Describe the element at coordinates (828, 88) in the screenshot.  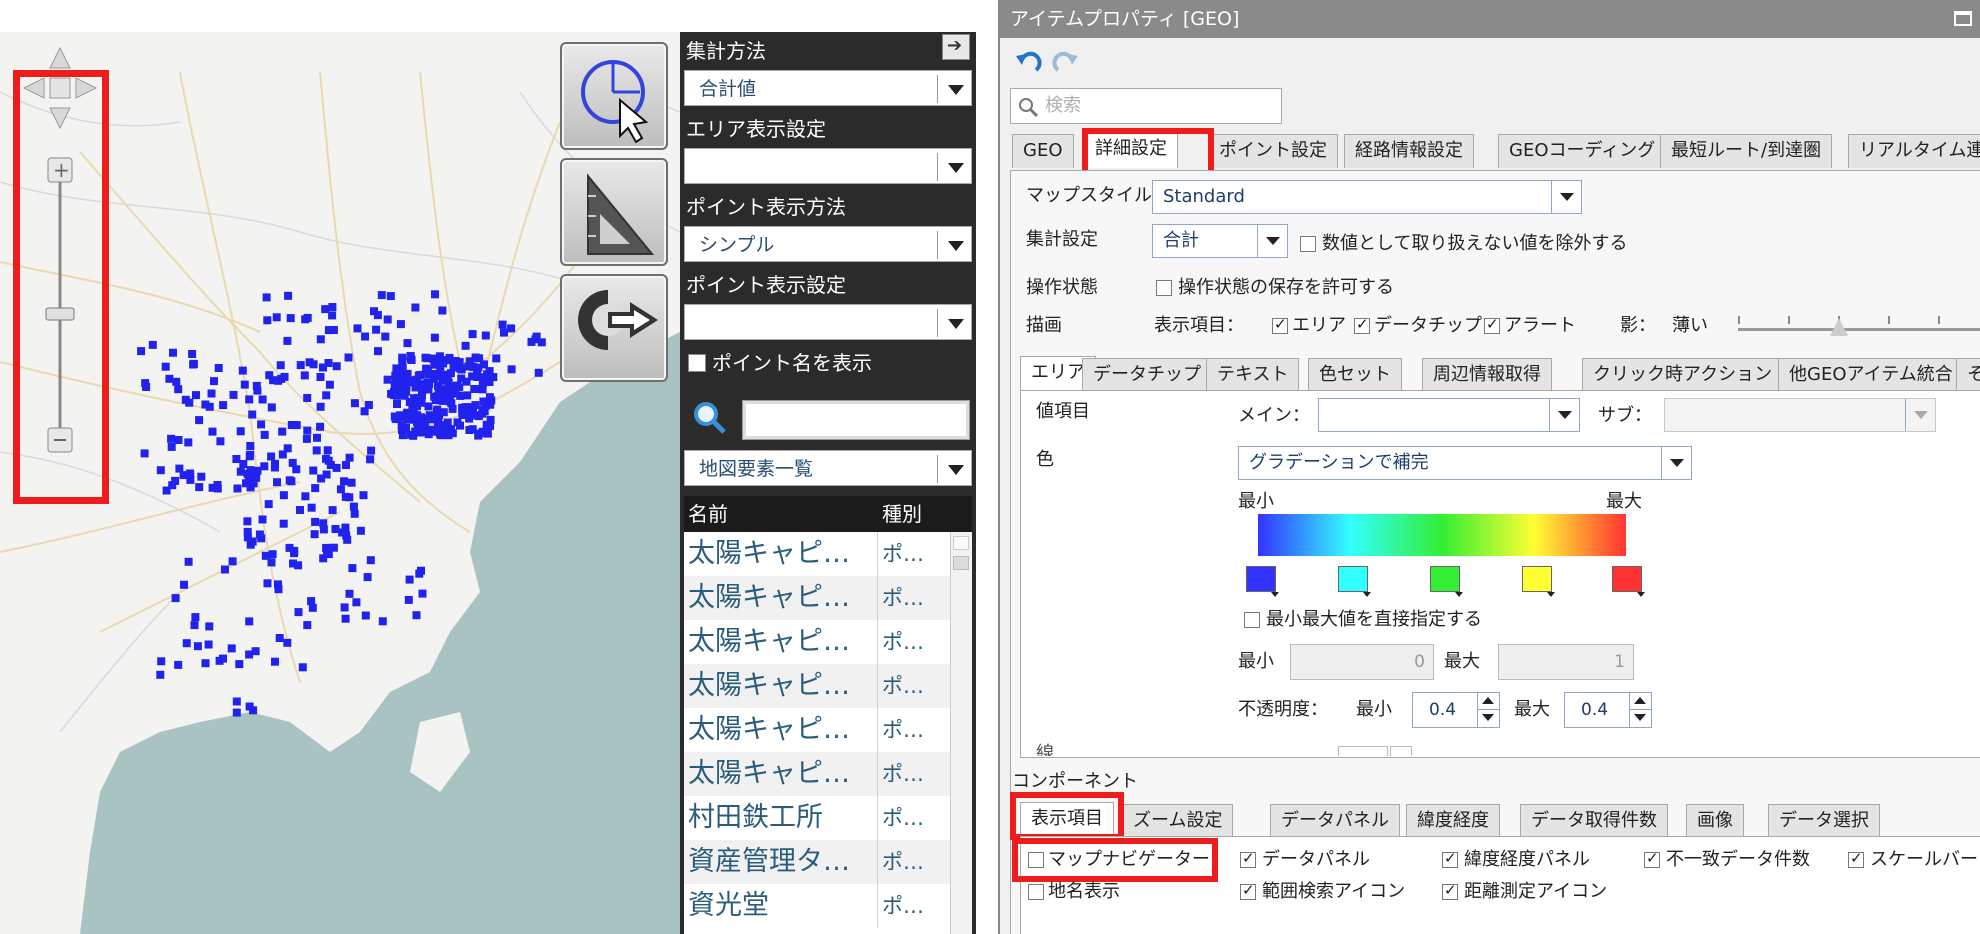
I see `aggregate-method-select: 合計値` at that location.